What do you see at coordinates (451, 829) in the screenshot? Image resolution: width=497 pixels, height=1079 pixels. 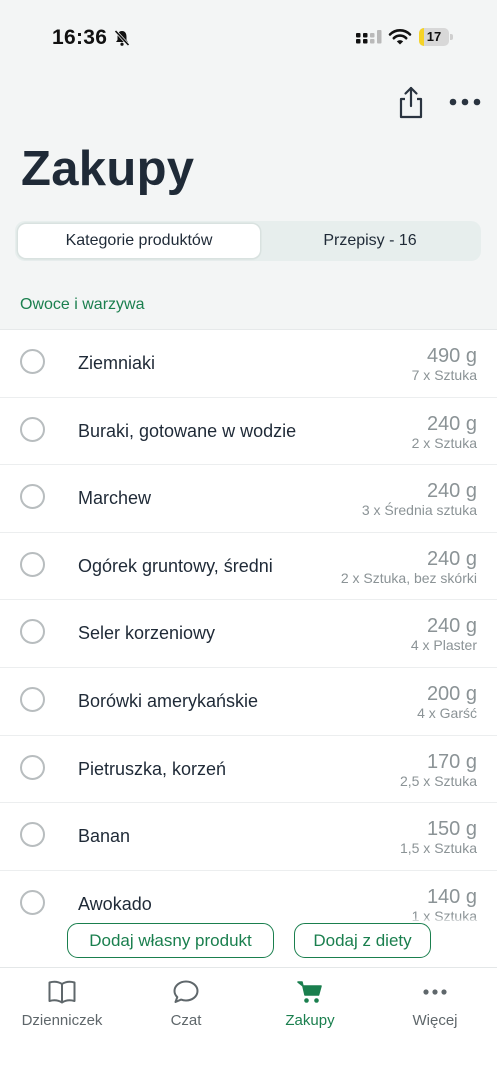 I see `product-amount: 150 g` at bounding box center [451, 829].